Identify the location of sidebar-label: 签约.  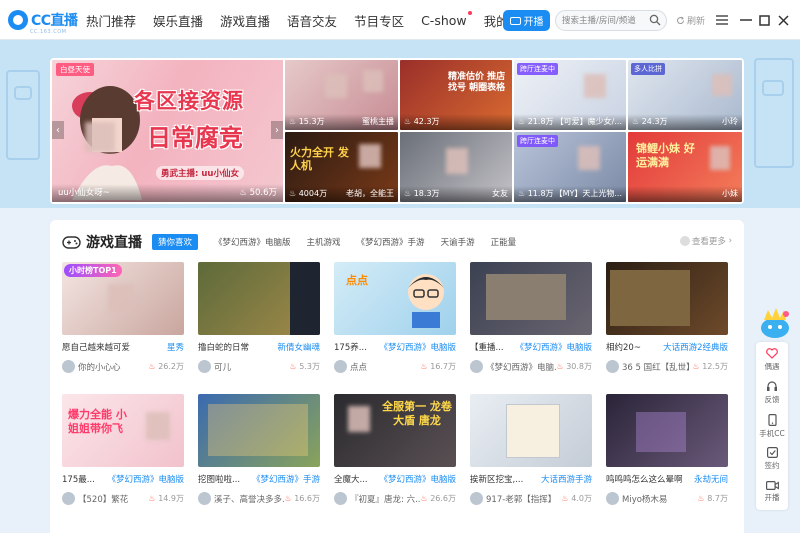
(772, 465).